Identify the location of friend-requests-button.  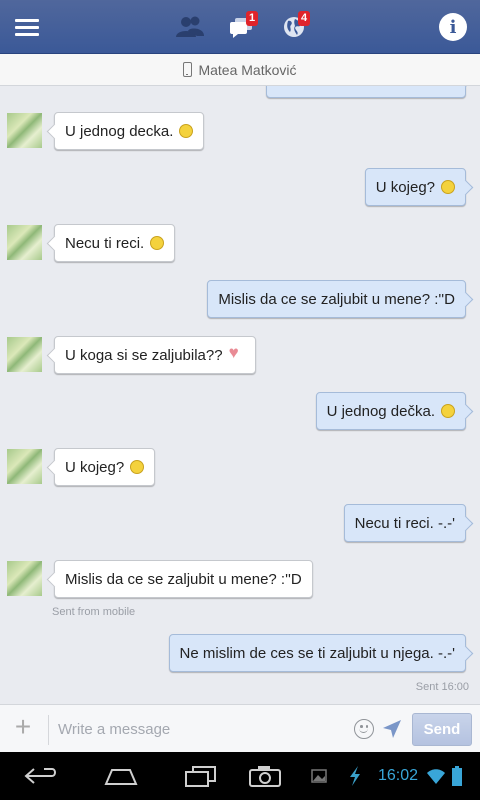
(190, 27).